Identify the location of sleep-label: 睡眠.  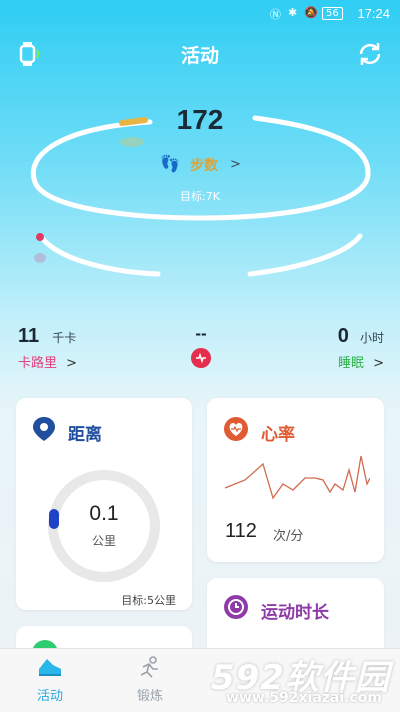
(350, 363).